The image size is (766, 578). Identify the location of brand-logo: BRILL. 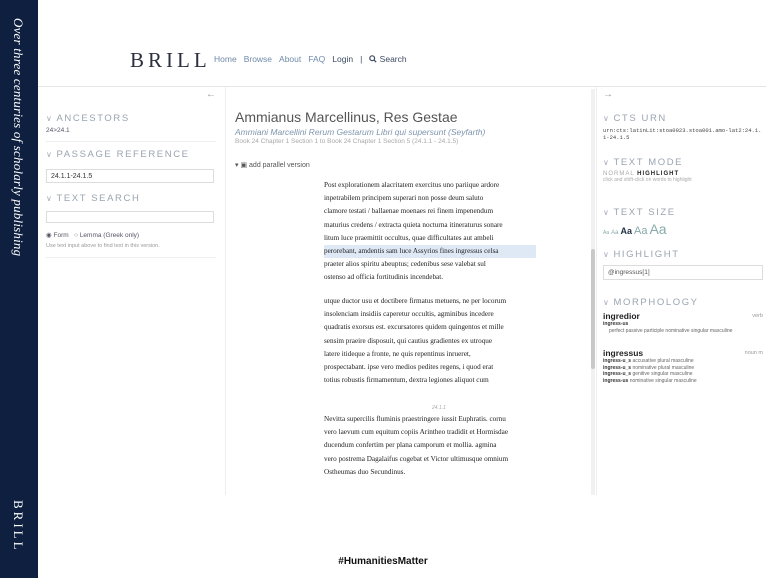
(170, 60).